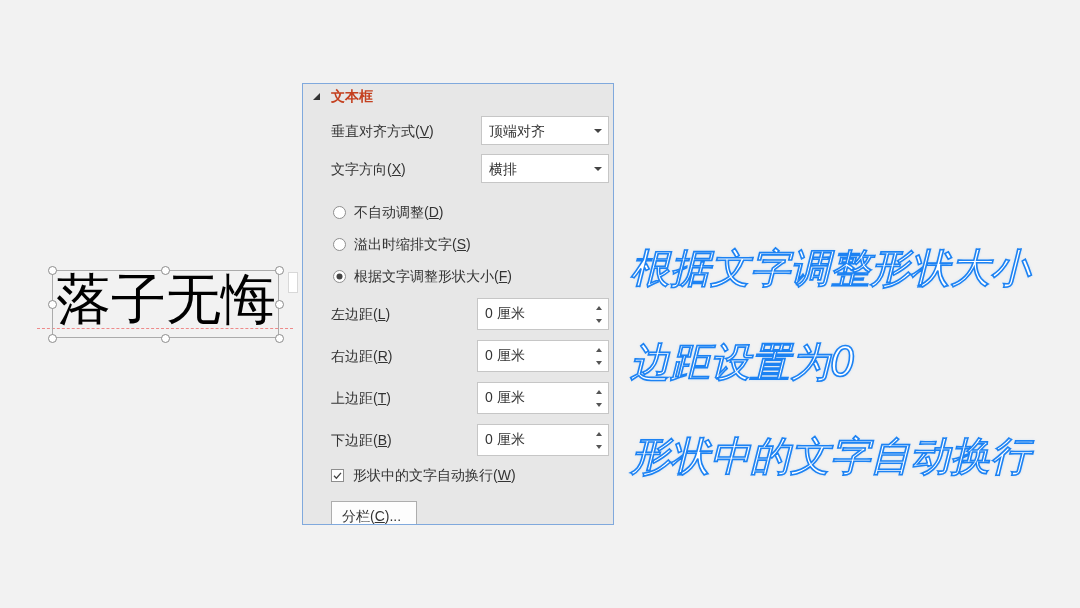  I want to click on radio-option: 不自动调整(D), so click(388, 212).